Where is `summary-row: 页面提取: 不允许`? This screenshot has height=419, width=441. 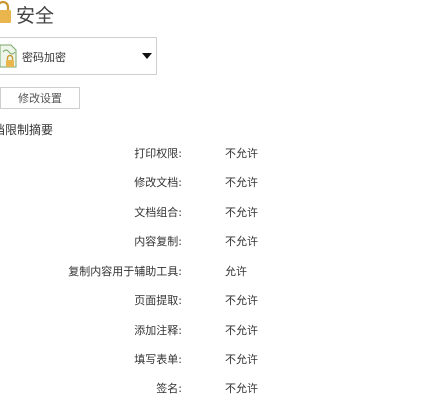
summary-row: 页面提取: 不允许 is located at coordinates (220, 299).